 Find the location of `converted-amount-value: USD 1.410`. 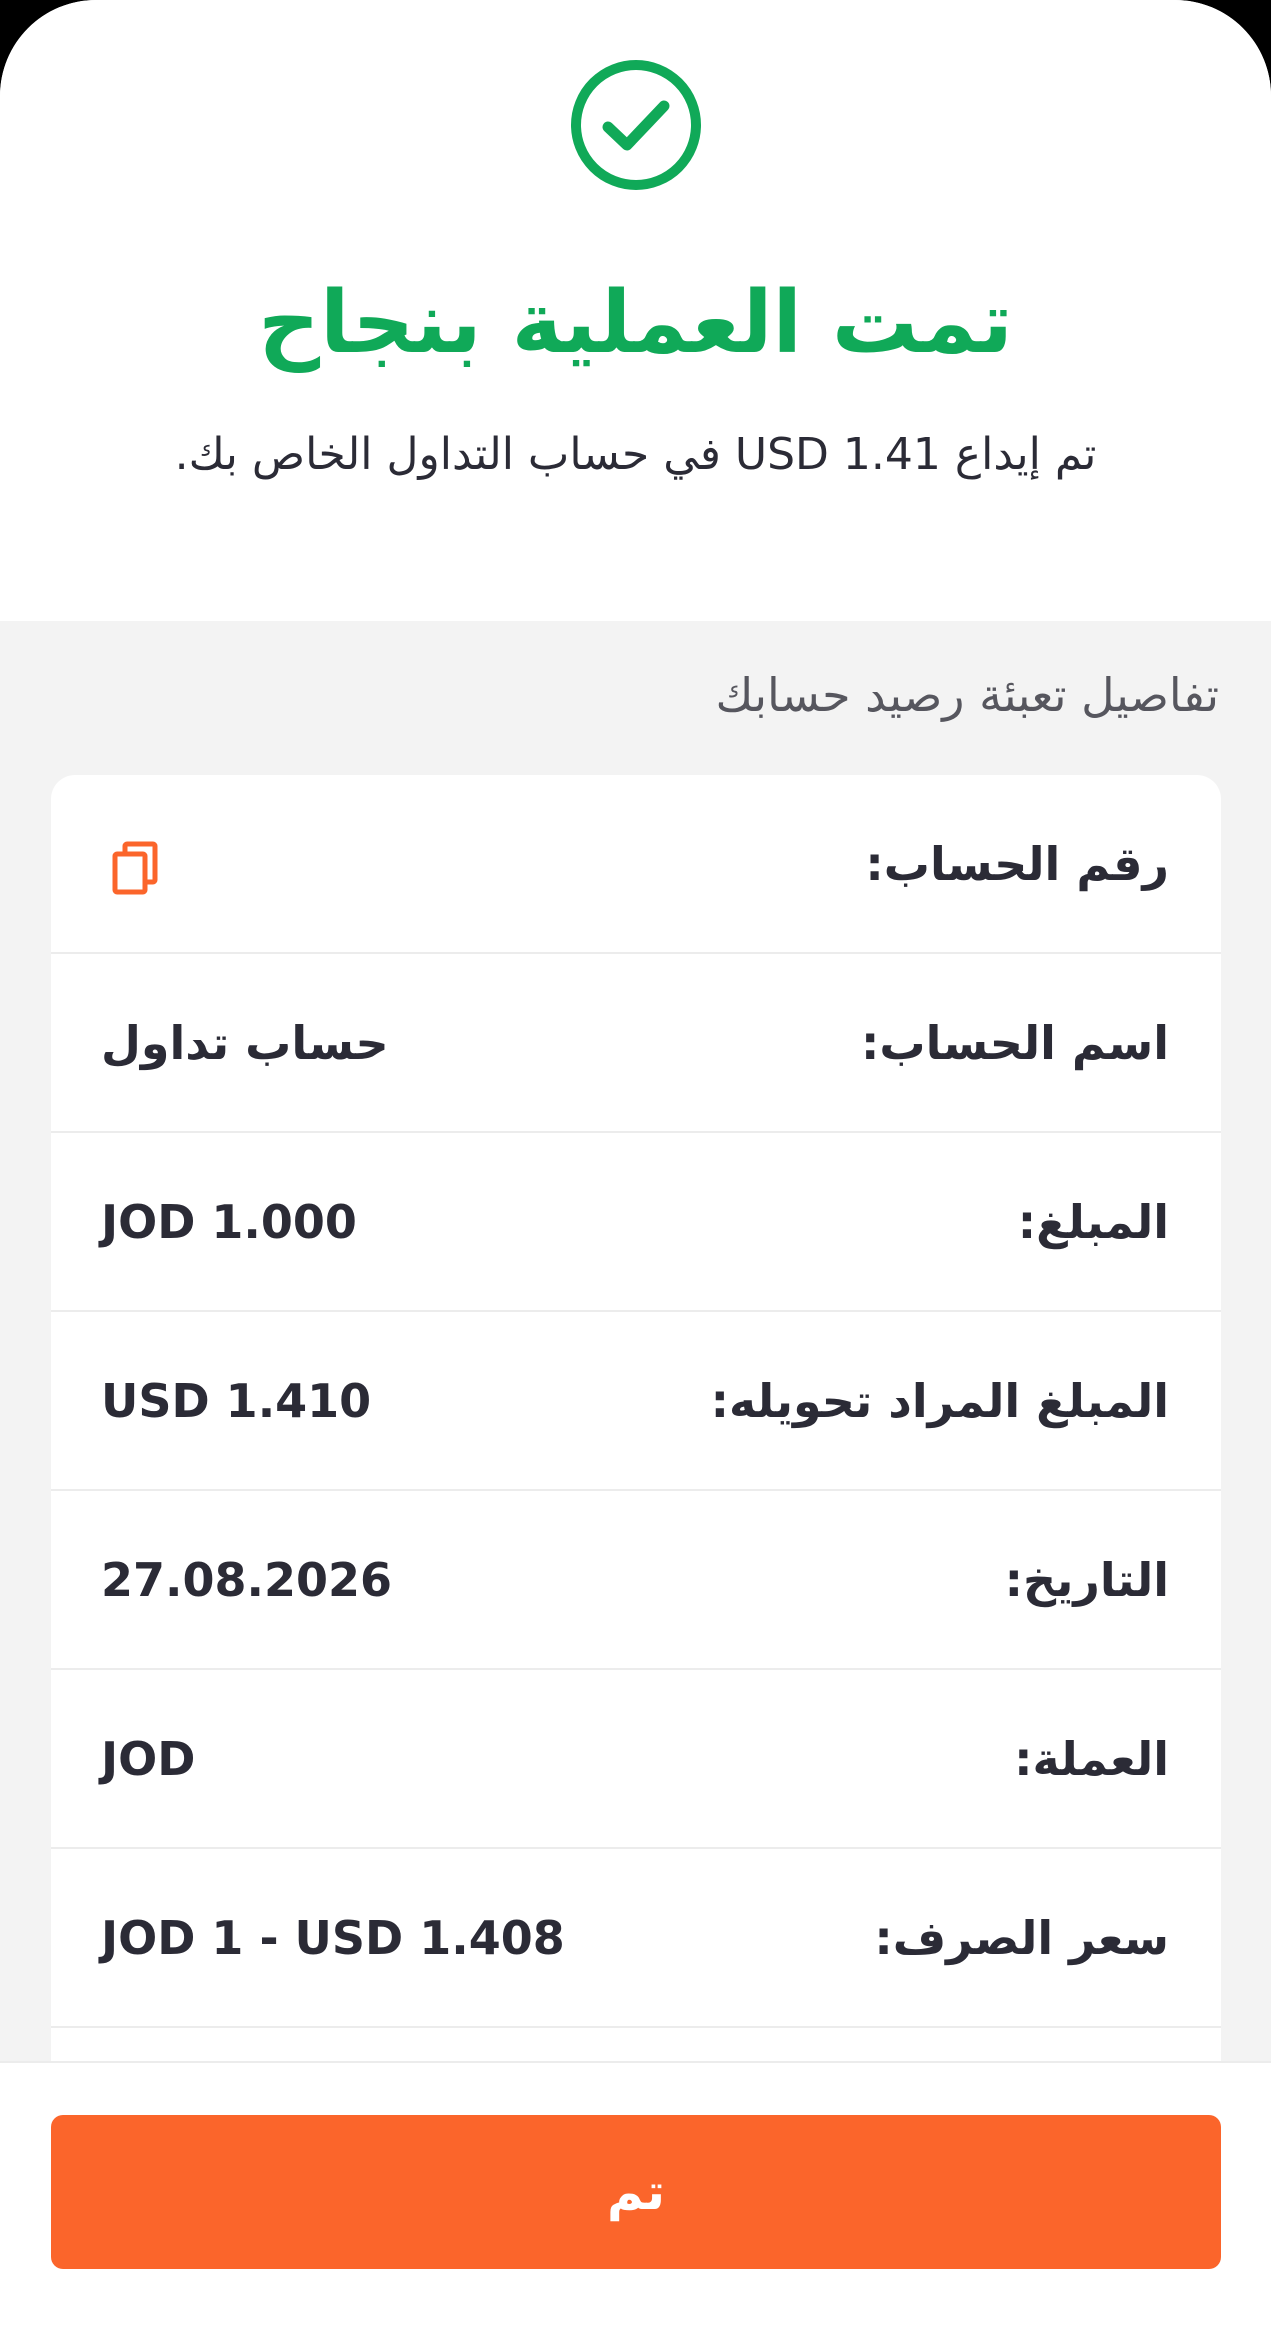

converted-amount-value: USD 1.410 is located at coordinates (236, 1401).